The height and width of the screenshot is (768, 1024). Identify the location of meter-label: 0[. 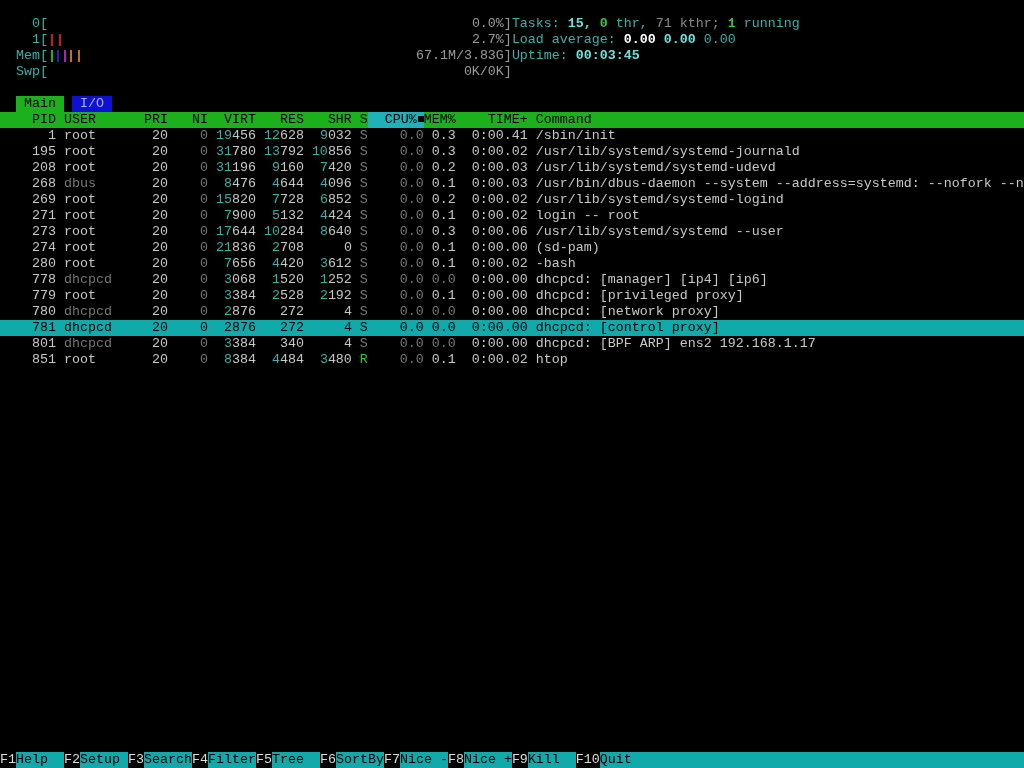
(39, 24).